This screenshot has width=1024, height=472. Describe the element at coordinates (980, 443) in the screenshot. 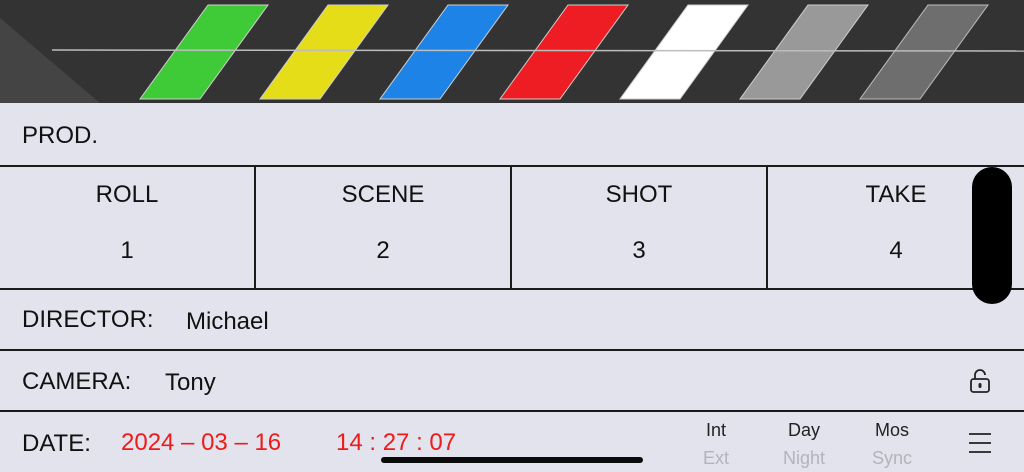

I see `menu-icon` at that location.